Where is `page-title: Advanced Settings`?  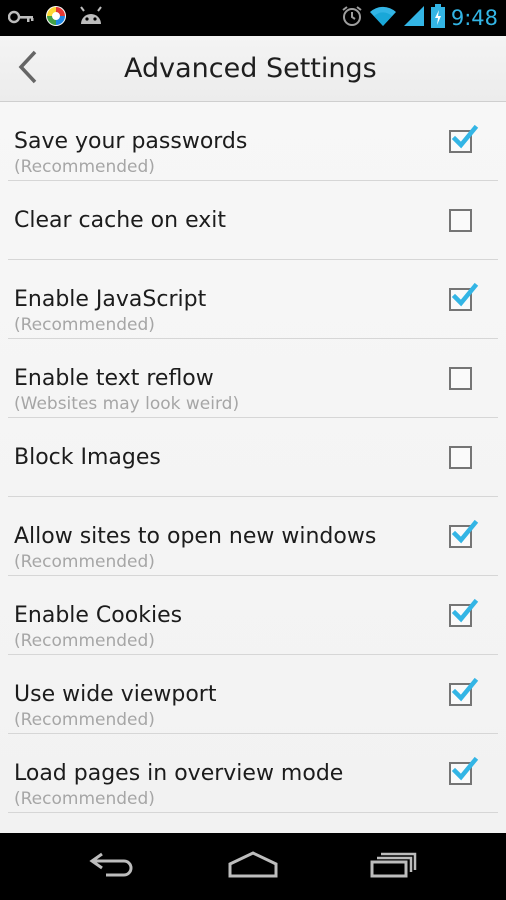
page-title: Advanced Settings is located at coordinates (250, 68).